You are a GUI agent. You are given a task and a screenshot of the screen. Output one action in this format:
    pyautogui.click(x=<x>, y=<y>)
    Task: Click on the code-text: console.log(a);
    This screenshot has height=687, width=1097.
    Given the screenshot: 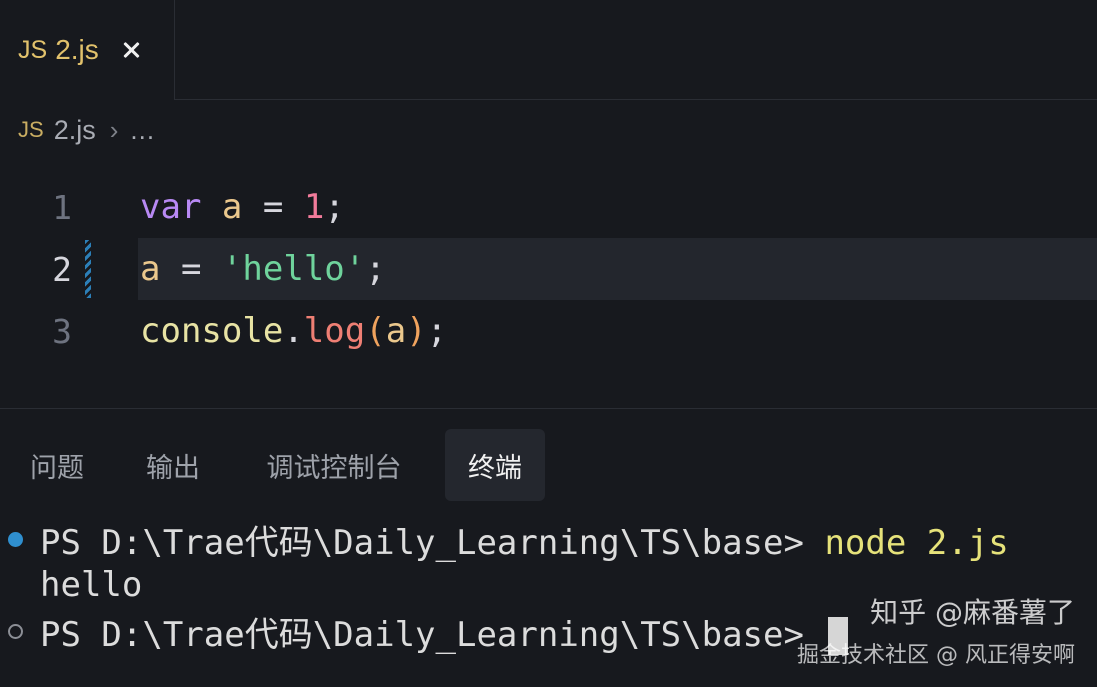 What is the action you would take?
    pyautogui.click(x=293, y=331)
    